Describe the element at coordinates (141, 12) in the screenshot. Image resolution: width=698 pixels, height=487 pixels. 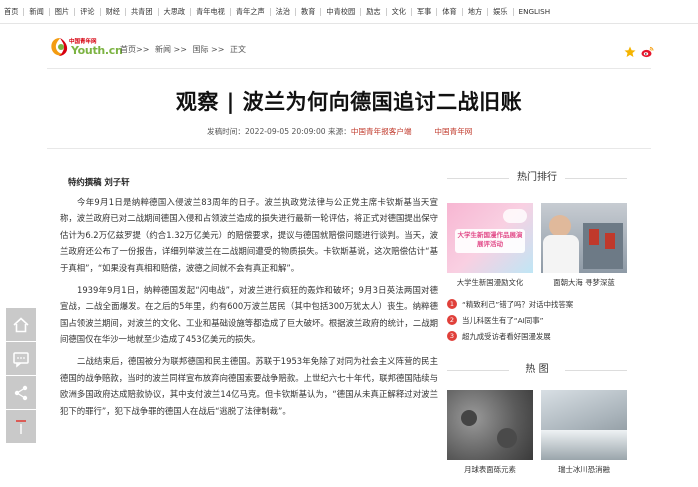
I see `topnav-item: 共青团` at that location.